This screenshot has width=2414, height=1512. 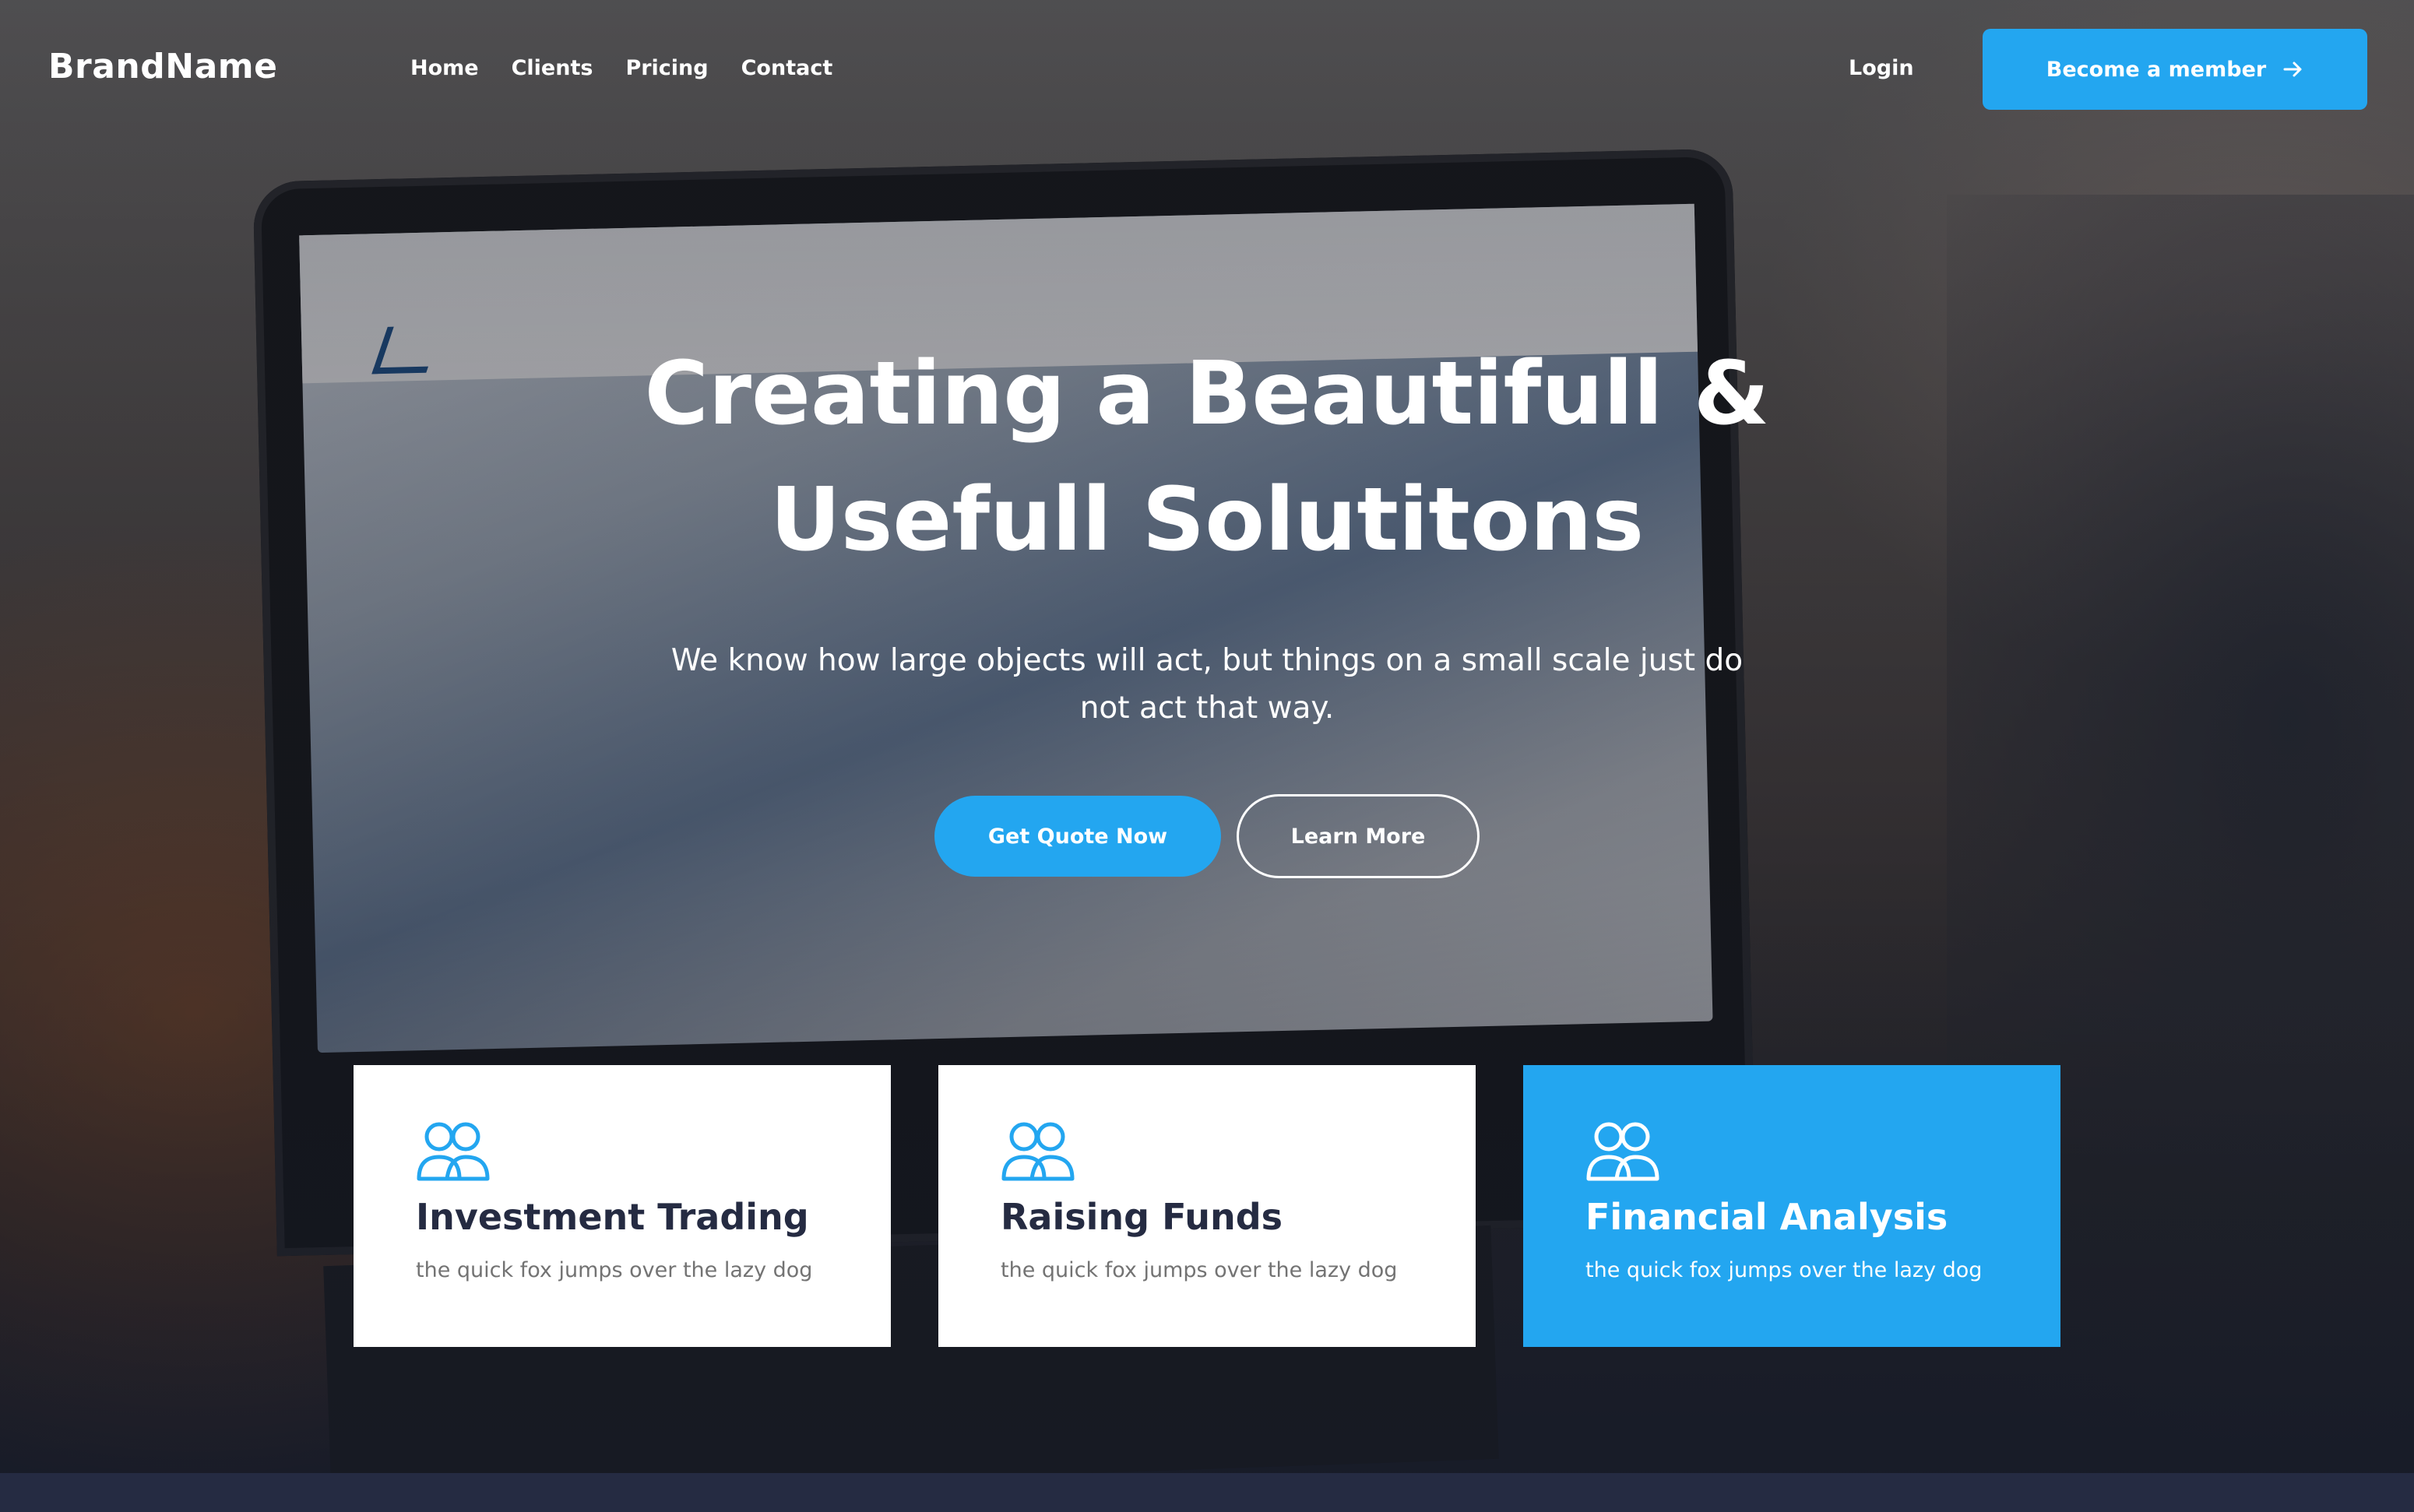 What do you see at coordinates (1766, 1217) in the screenshot?
I see `card-title: Financial Analysis` at bounding box center [1766, 1217].